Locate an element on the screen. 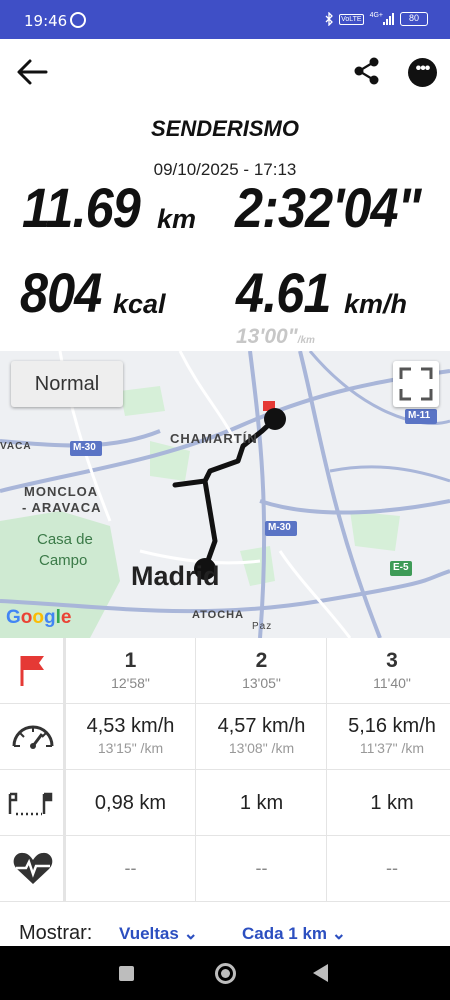  distance-stat: 11.69 km is located at coordinates (109, 207).